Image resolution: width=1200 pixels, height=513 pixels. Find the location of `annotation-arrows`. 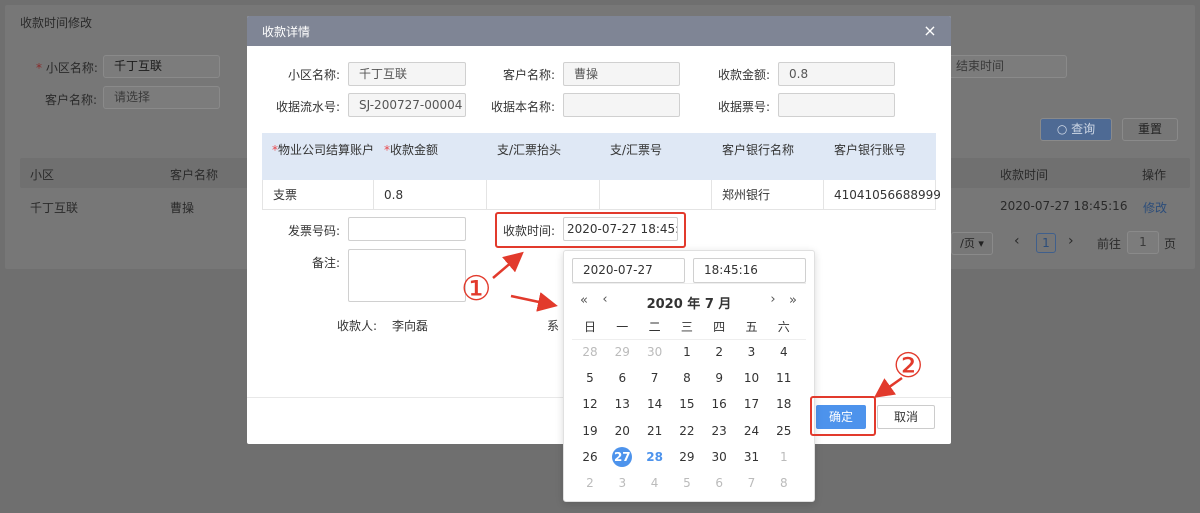

annotation-arrows is located at coordinates (697, 324).